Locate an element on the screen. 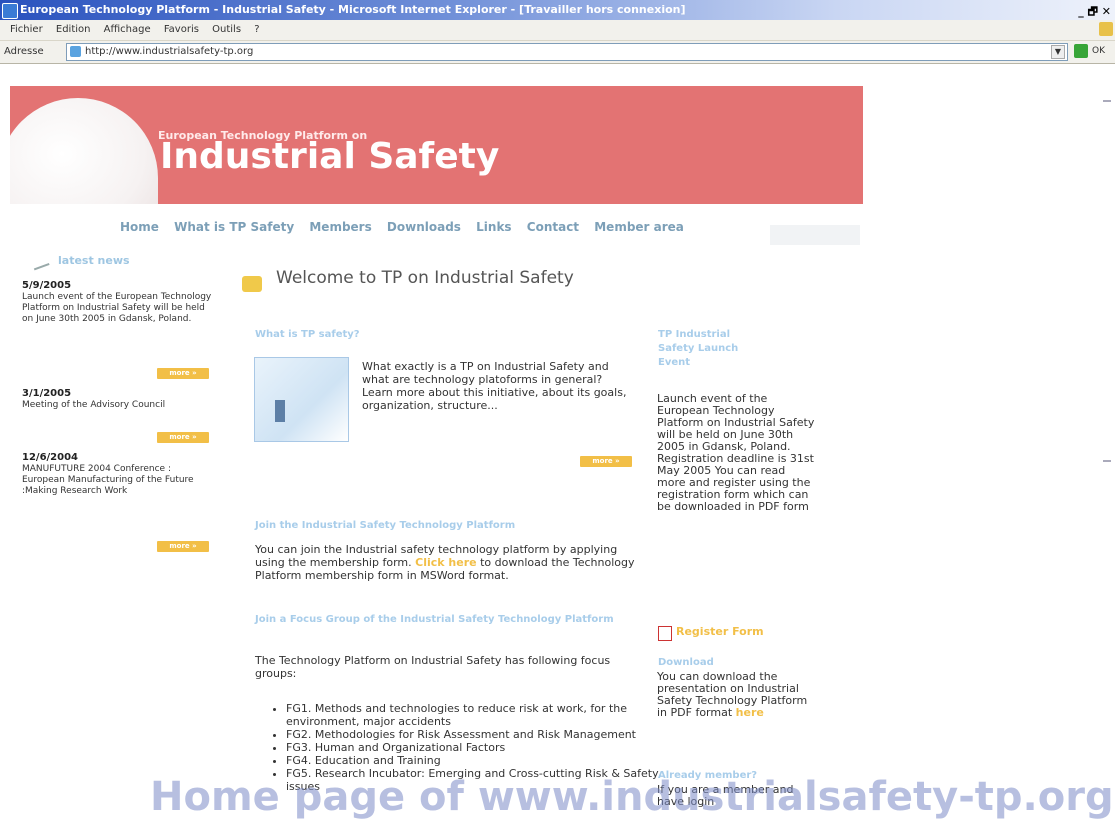  helmet-image is located at coordinates (84, 151).